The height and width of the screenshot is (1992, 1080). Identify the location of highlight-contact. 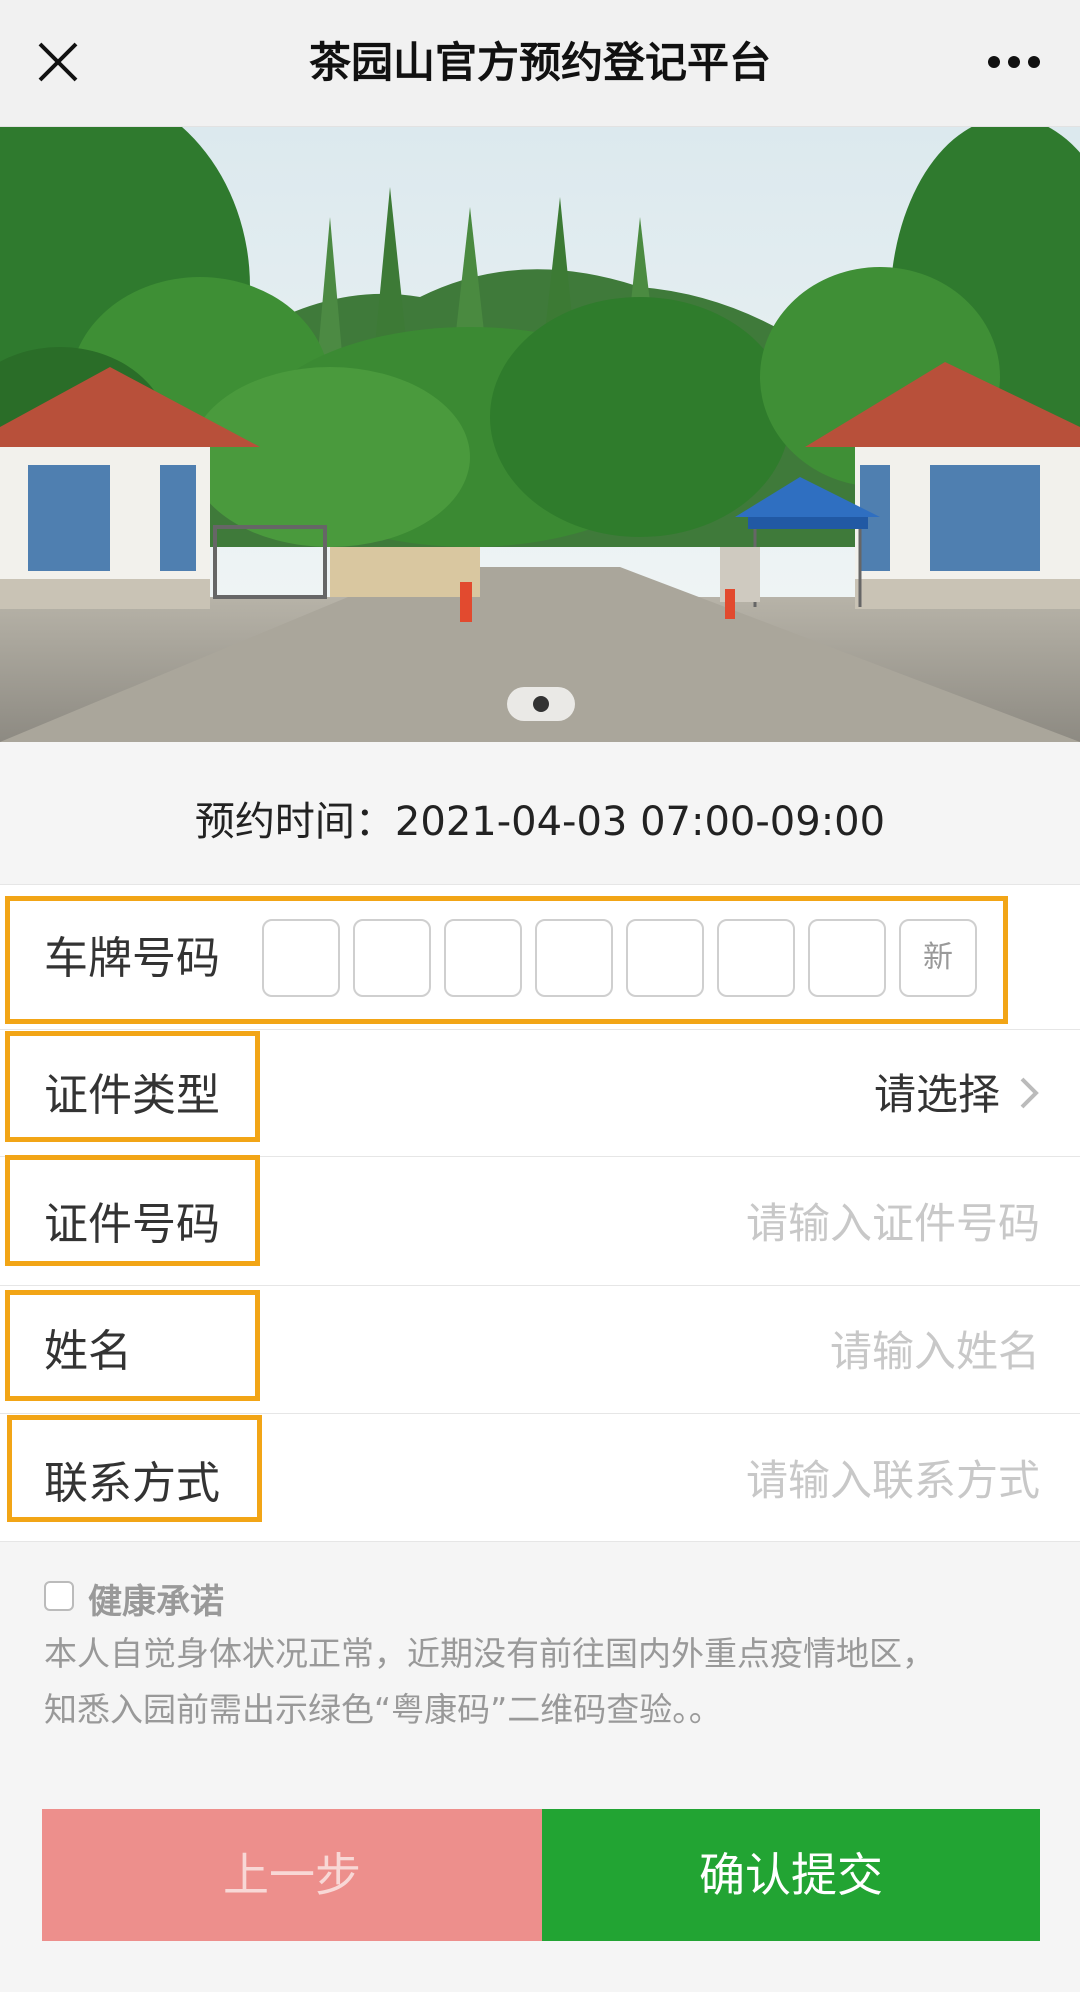
(134, 1468).